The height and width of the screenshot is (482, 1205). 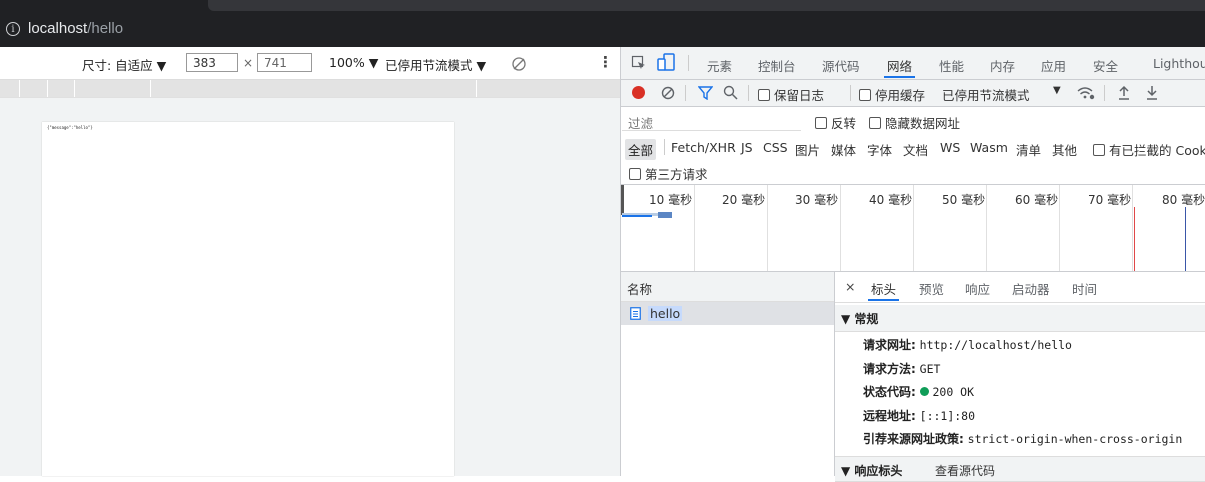 What do you see at coordinates (891, 200) in the screenshot?
I see `timeline-label: 40 毫秒` at bounding box center [891, 200].